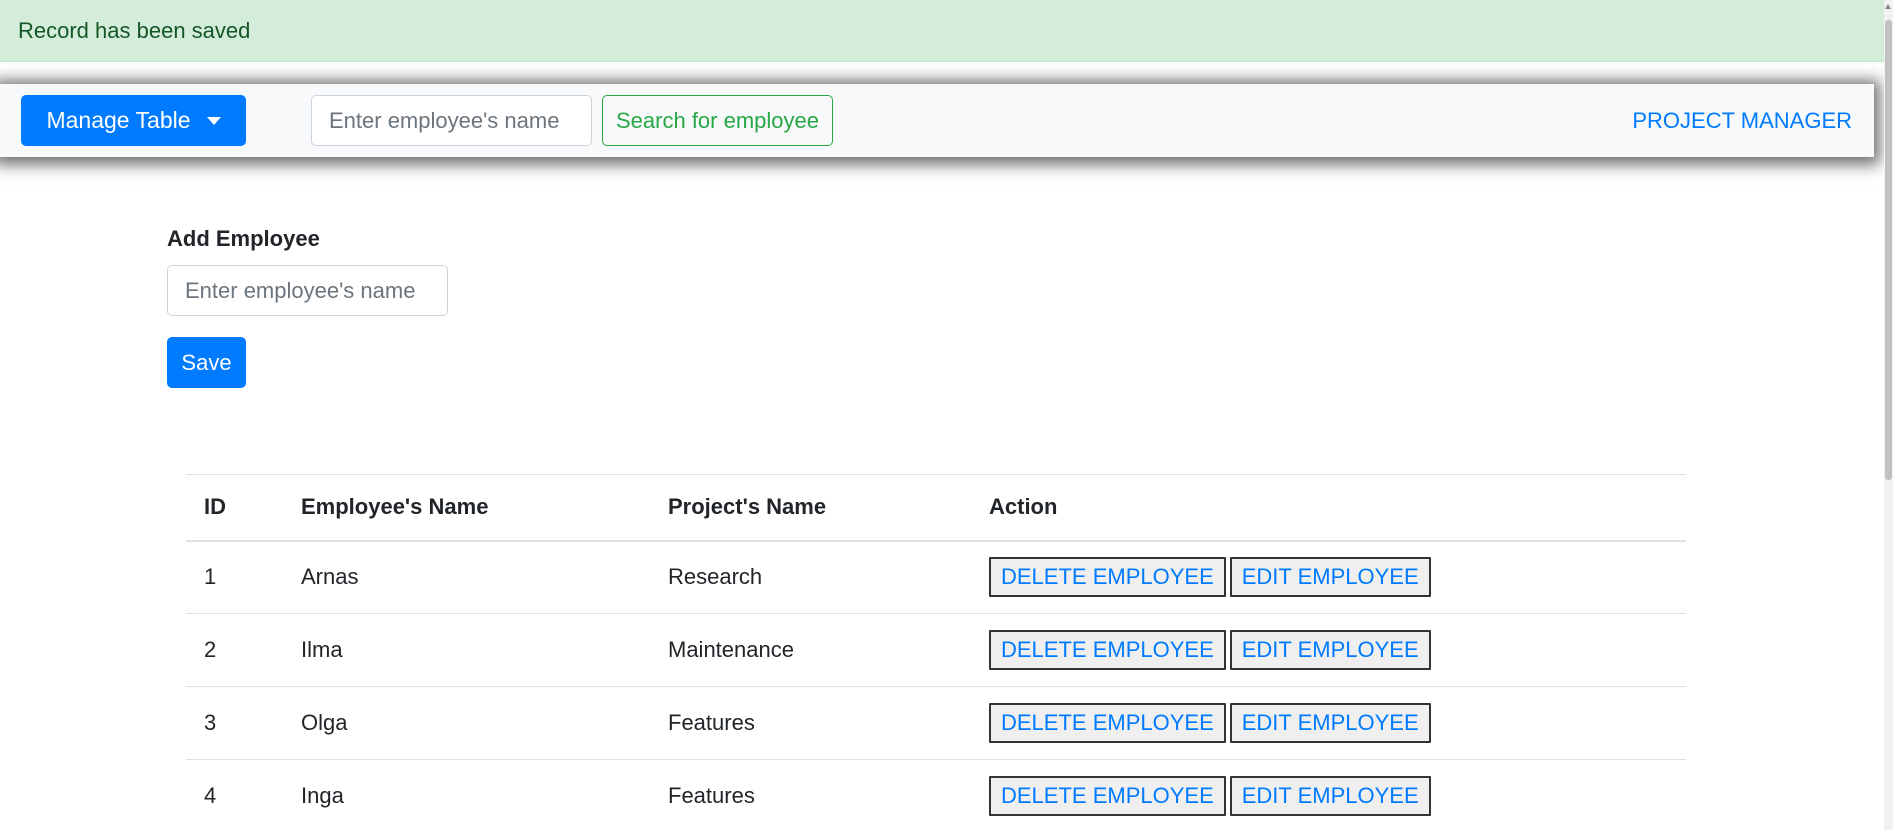 The height and width of the screenshot is (830, 1893). I want to click on success-alert: Record has been saved, so click(942, 31).